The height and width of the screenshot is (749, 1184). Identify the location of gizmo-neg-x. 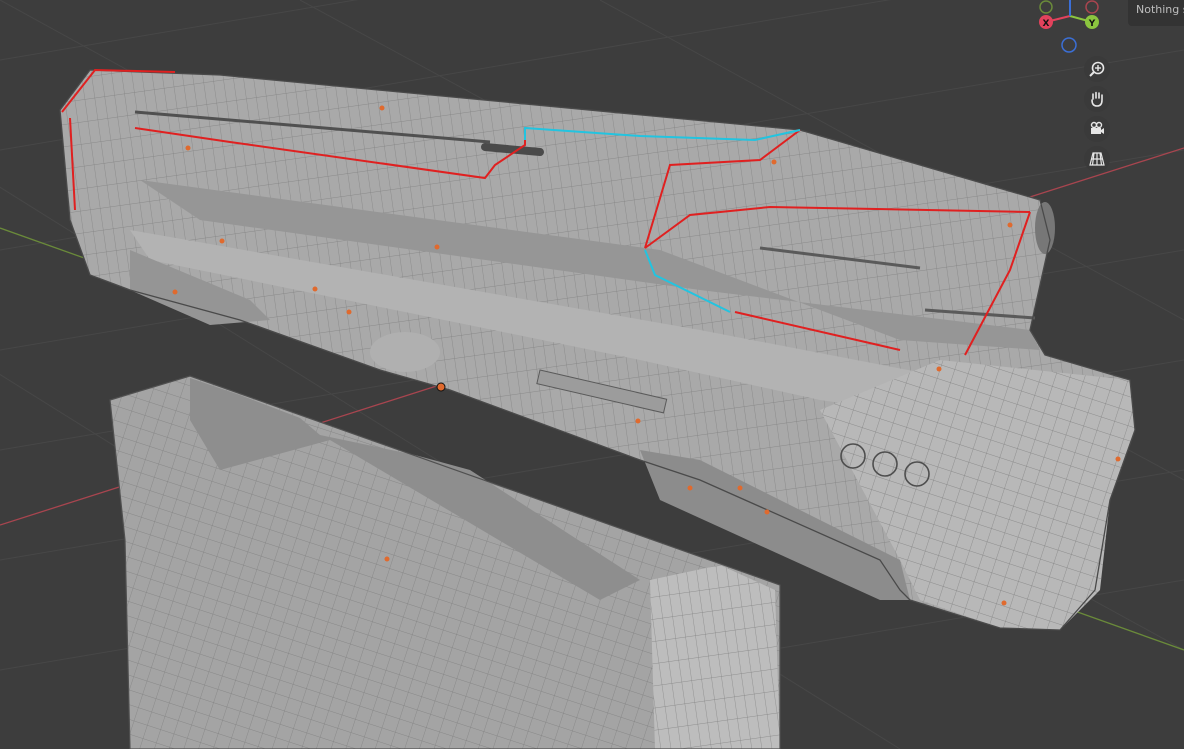
(1092, 7).